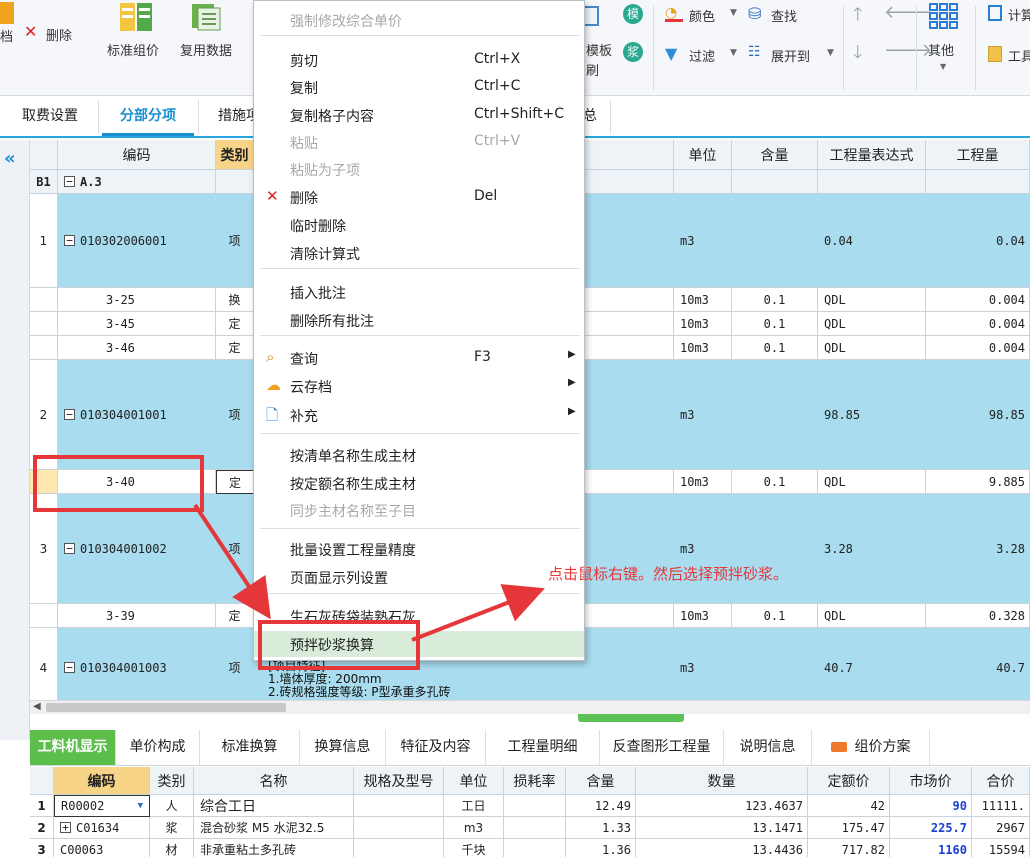 The width and height of the screenshot is (1030, 857). I want to click on template-label: 模板, so click(599, 49).